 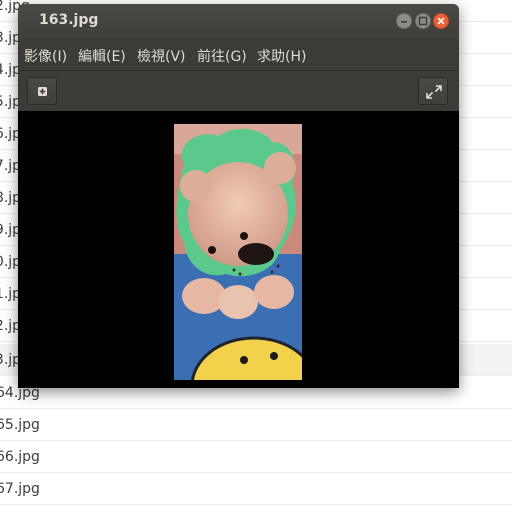 What do you see at coordinates (281, 56) in the screenshot?
I see `menu-help: 求助(H)` at bounding box center [281, 56].